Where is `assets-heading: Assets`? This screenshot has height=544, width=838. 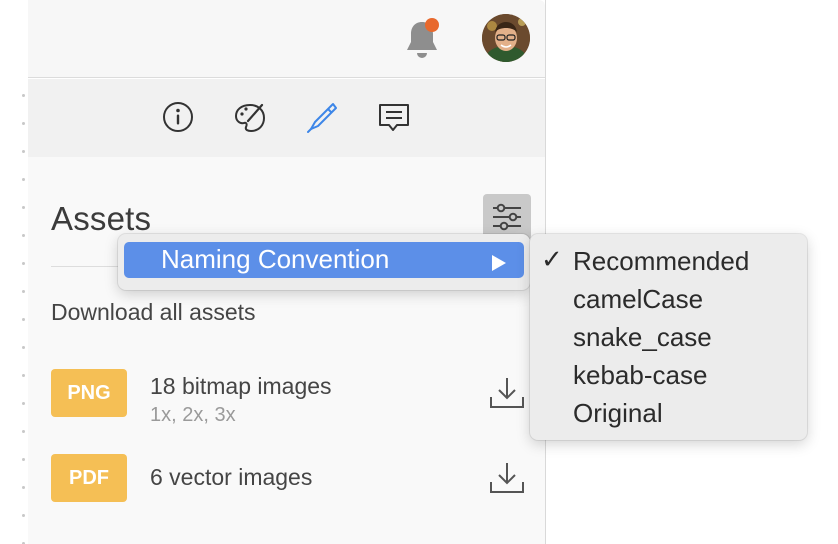 assets-heading: Assets is located at coordinates (101, 218).